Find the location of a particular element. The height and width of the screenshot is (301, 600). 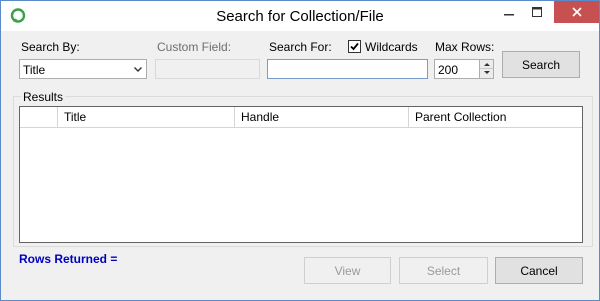

maximize-icon is located at coordinates (537, 12).